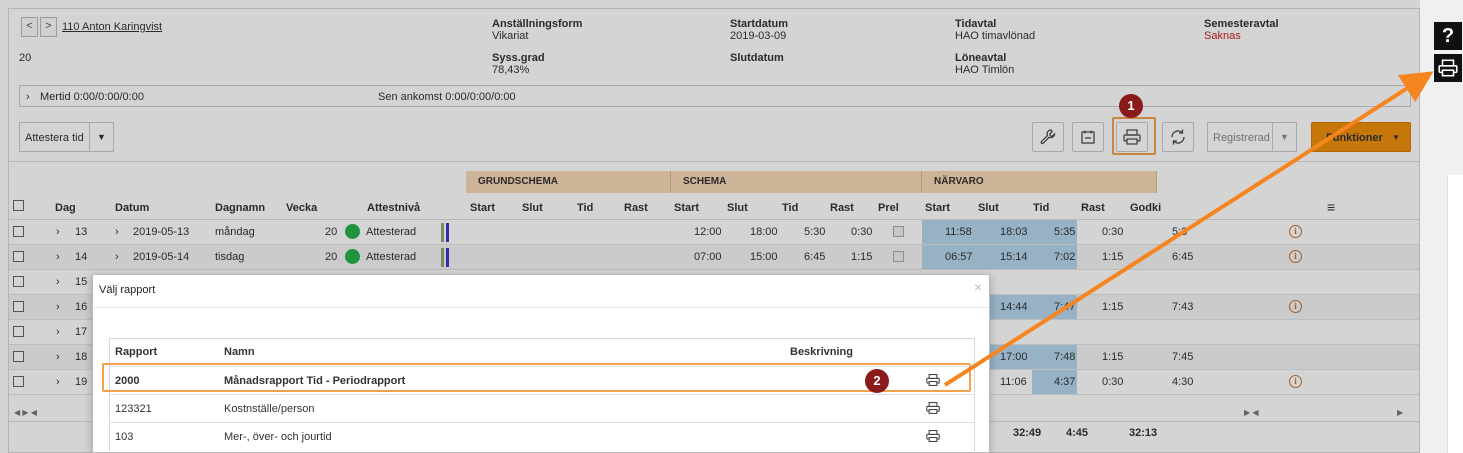 This screenshot has width=1463, height=453. Describe the element at coordinates (877, 381) in the screenshot. I see `step-2-badge: 2` at that location.